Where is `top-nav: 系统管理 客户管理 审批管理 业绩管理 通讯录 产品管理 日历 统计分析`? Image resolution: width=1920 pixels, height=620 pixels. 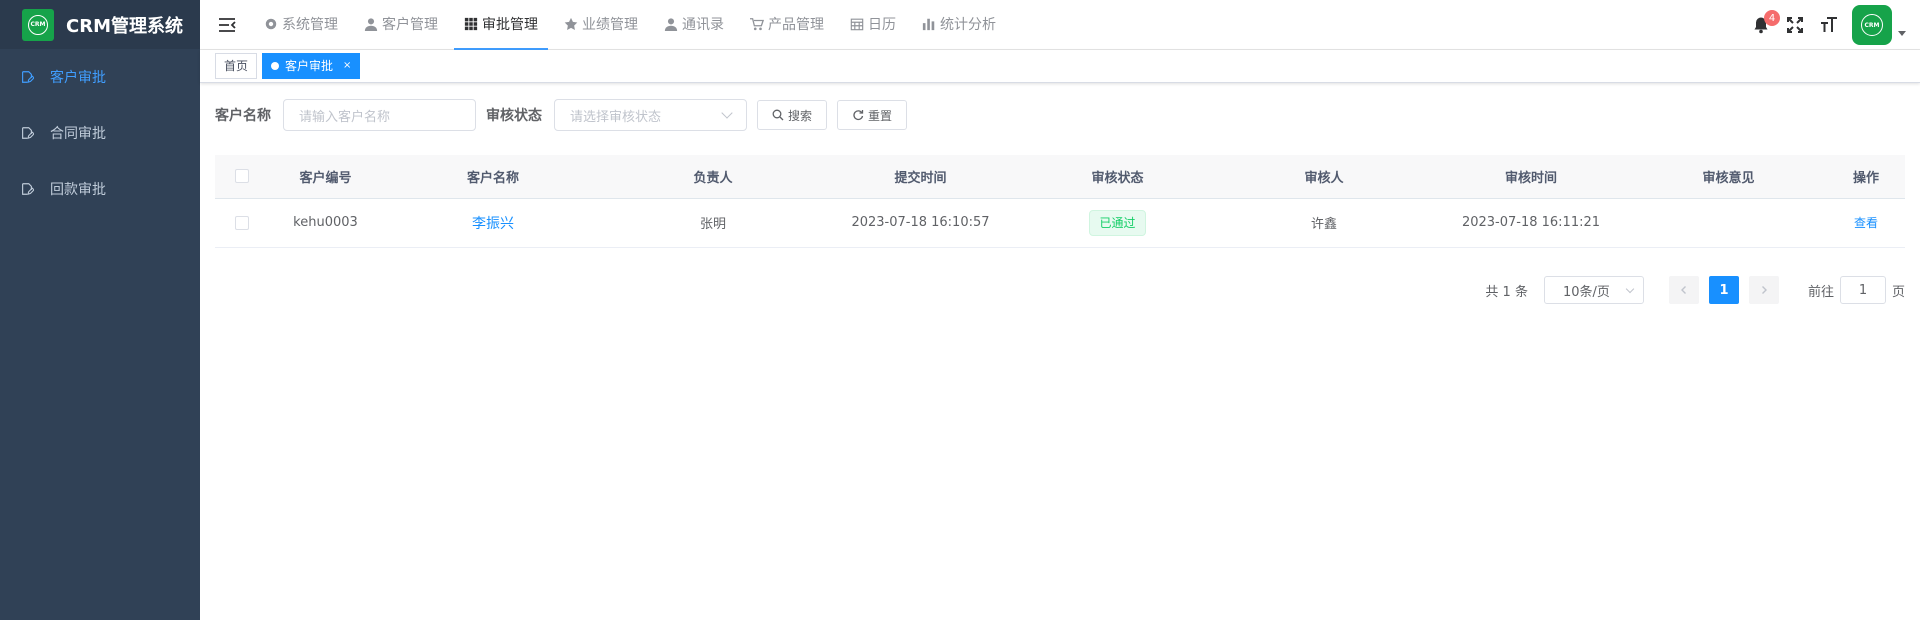 top-nav: 系统管理 客户管理 审批管理 业绩管理 通讯录 产品管理 日历 统计分析 is located at coordinates (633, 25).